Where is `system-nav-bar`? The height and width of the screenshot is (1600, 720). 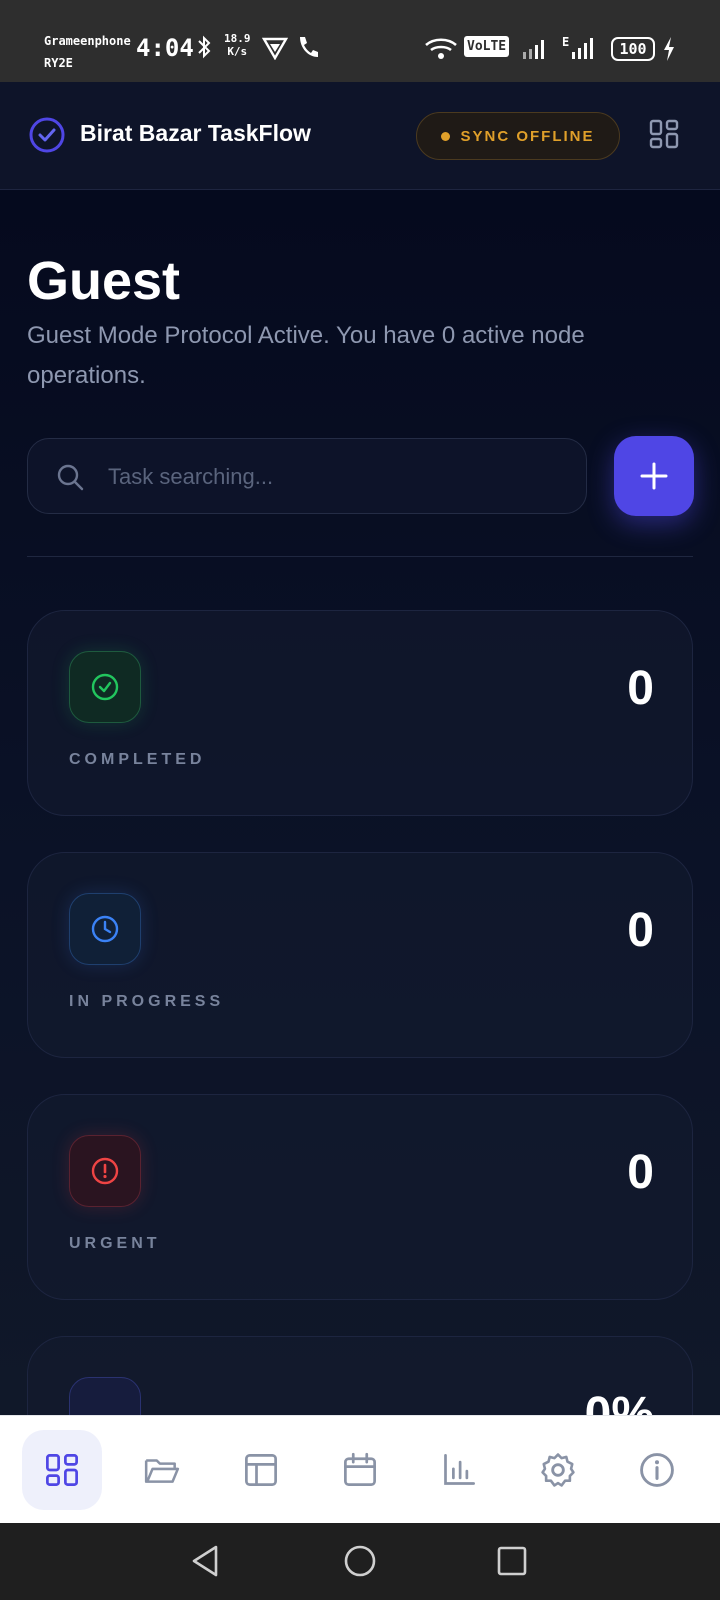 system-nav-bar is located at coordinates (360, 1561).